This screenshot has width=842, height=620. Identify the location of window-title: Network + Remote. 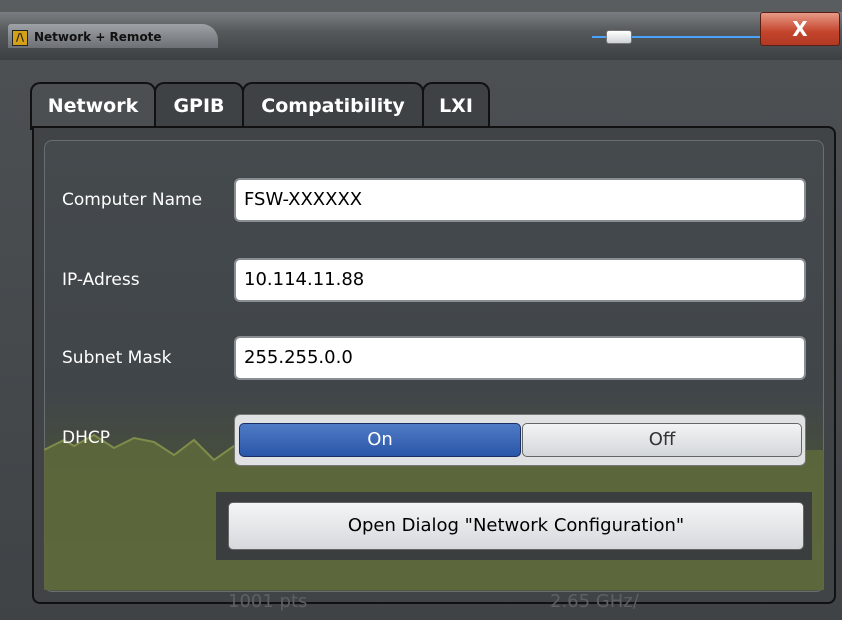
(98, 37).